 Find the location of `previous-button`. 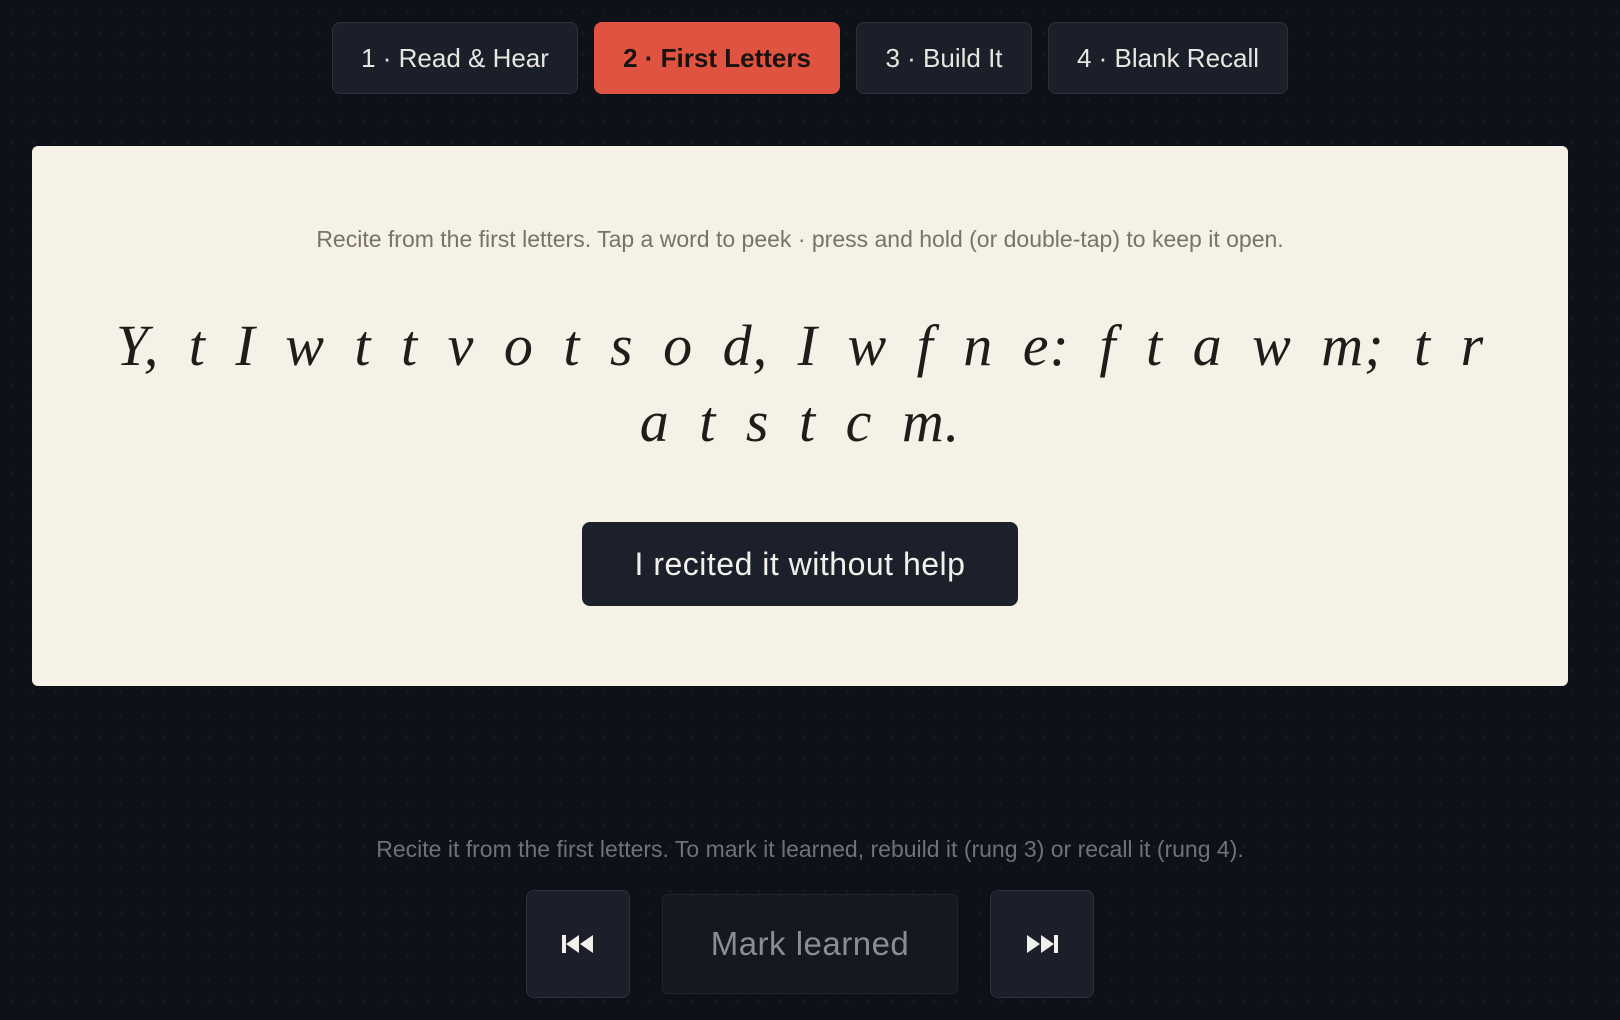

previous-button is located at coordinates (578, 944).